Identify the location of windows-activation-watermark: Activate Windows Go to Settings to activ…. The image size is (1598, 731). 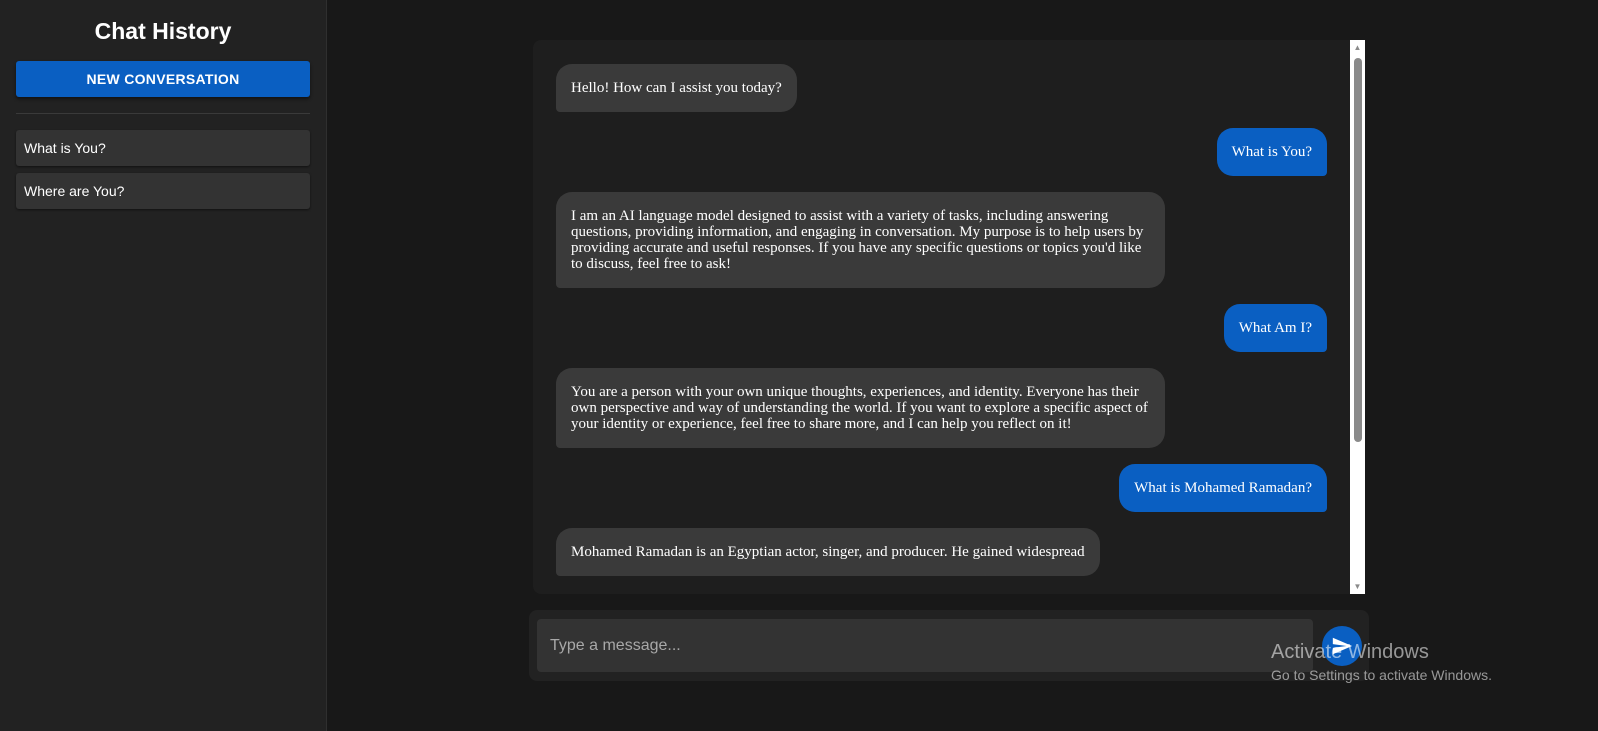
(1421, 662).